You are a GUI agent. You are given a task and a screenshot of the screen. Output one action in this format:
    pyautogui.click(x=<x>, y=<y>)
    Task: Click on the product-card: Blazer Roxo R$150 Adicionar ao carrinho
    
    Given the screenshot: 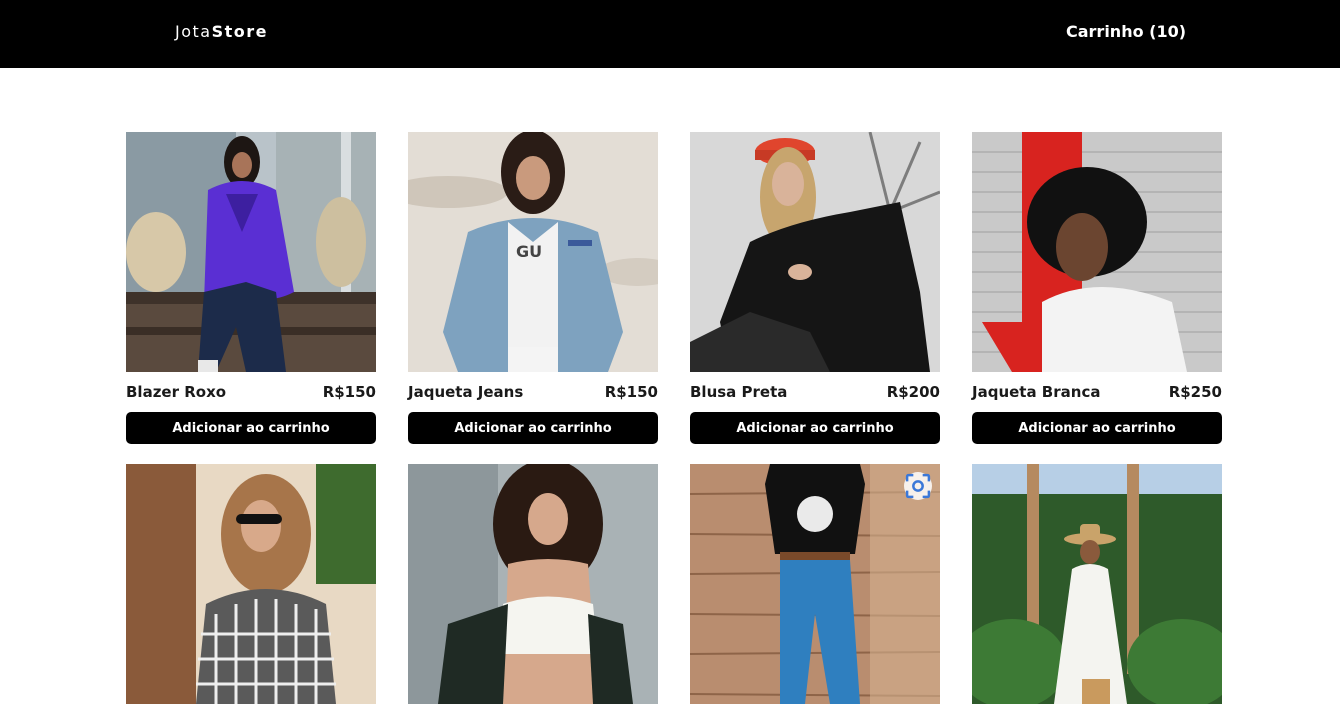 What is the action you would take?
    pyautogui.click(x=251, y=288)
    